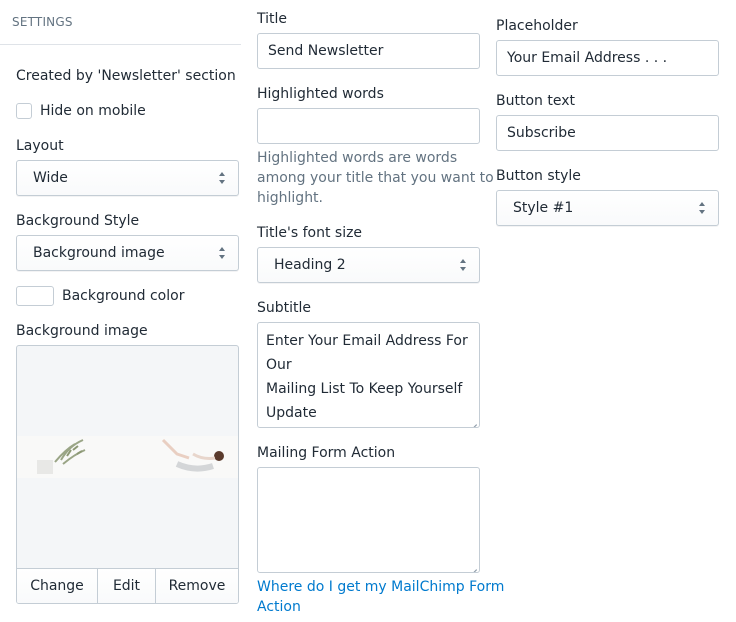 The height and width of the screenshot is (622, 736). What do you see at coordinates (357, 158) in the screenshot?
I see `highlighted-words-help-line-1: Highlighted words are words` at bounding box center [357, 158].